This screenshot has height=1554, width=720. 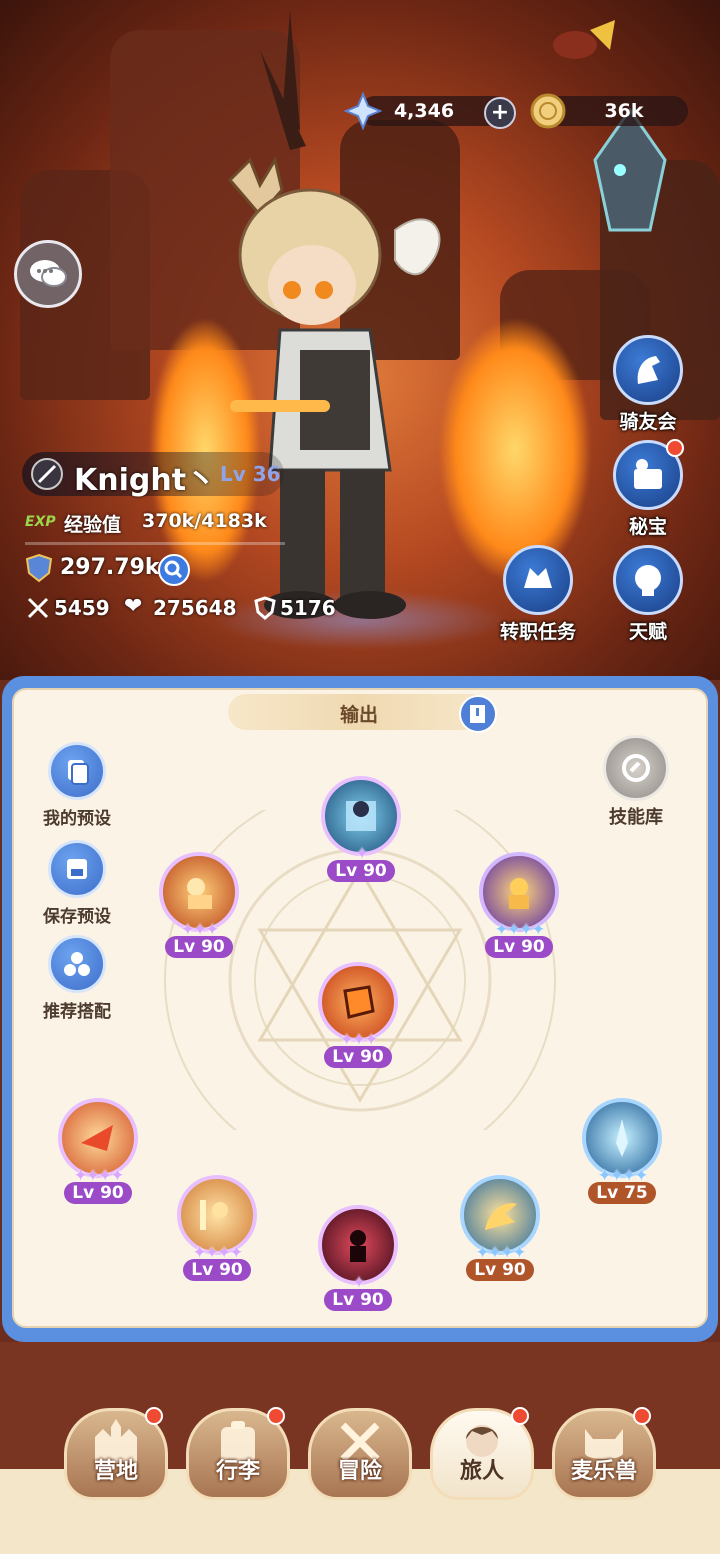 What do you see at coordinates (214, 1215) in the screenshot?
I see `golden-swordsman-skill-icon` at bounding box center [214, 1215].